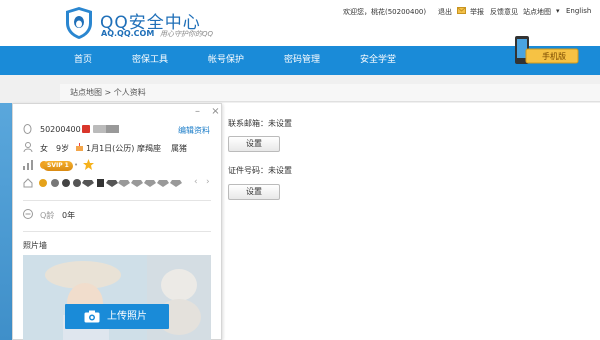 The height and width of the screenshot is (340, 600). I want to click on english-link: English, so click(578, 11).